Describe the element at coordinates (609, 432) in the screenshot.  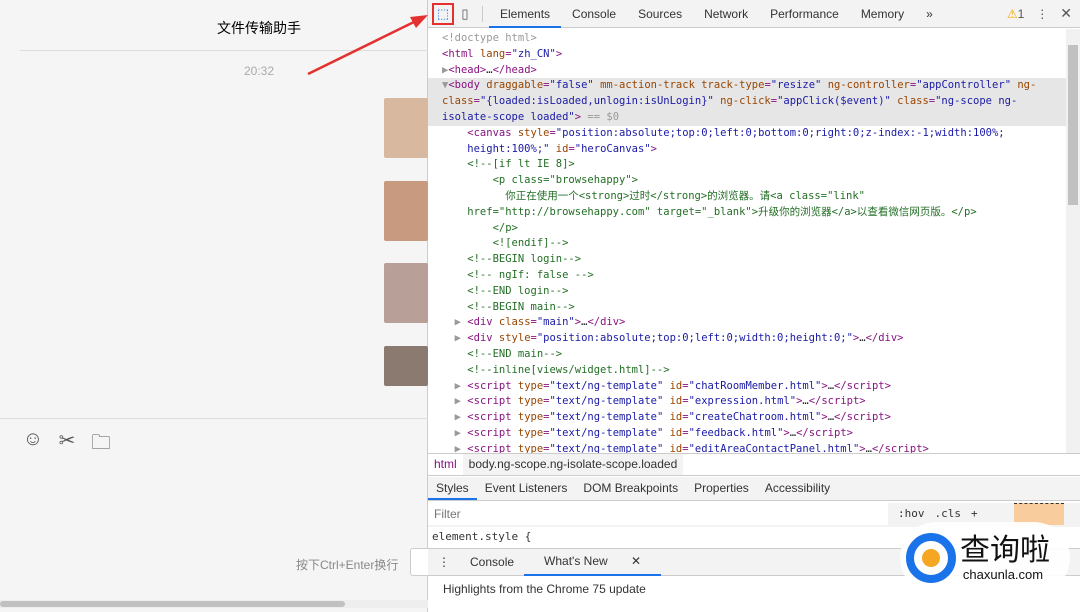
I see `code-token: "text/ng-template"` at that location.